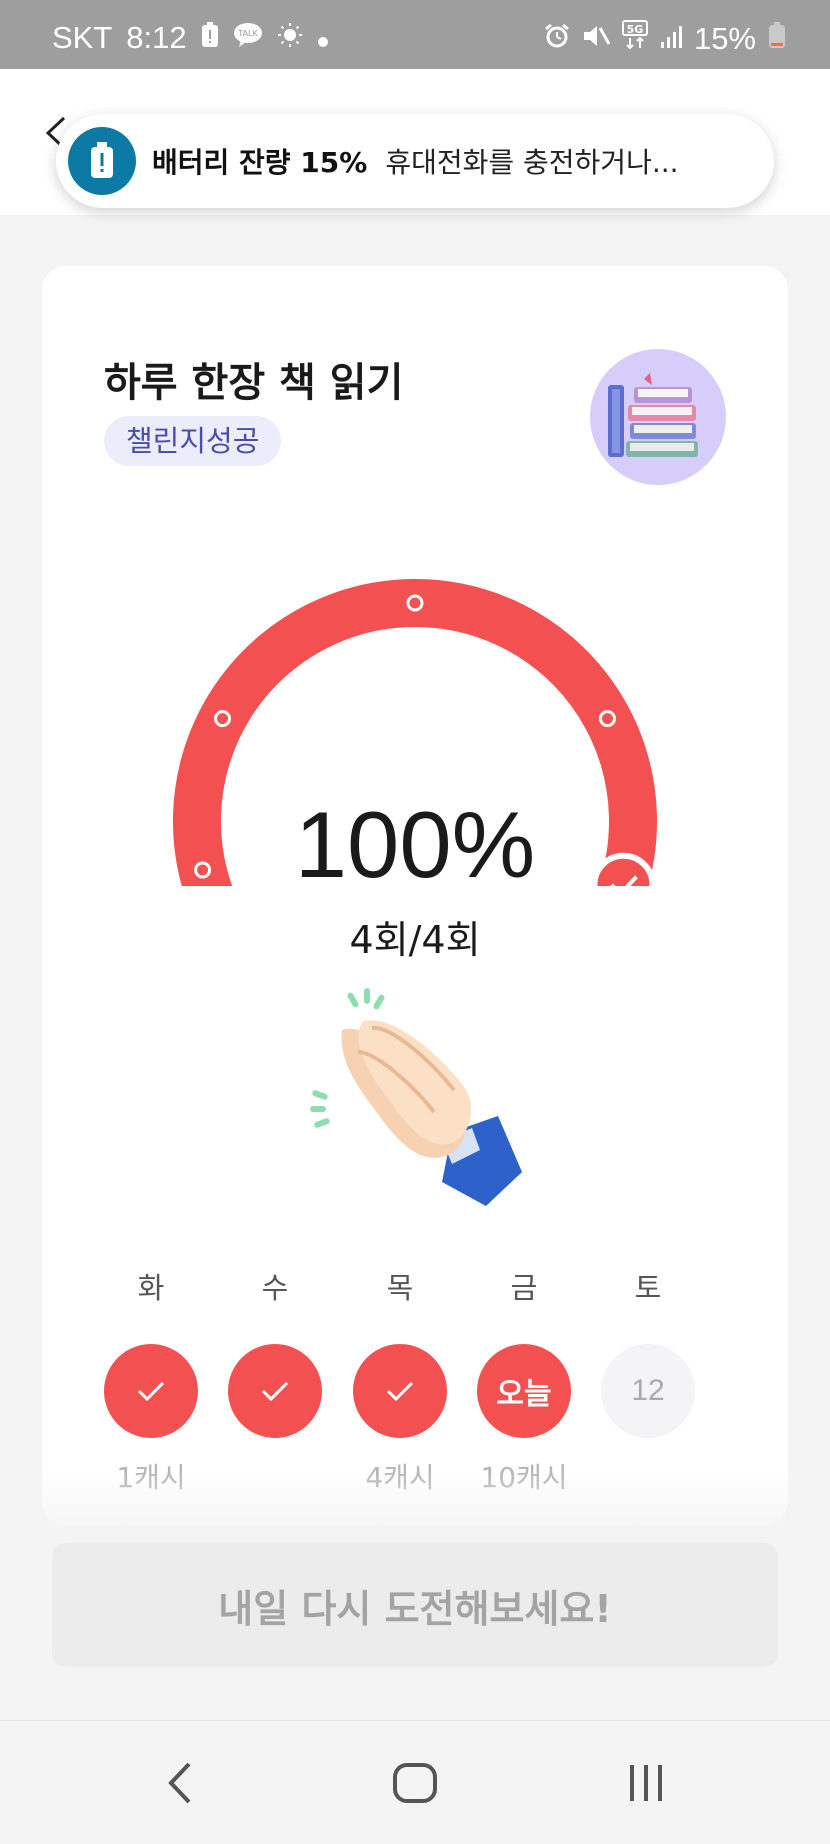 The width and height of the screenshot is (830, 1844). I want to click on nav-home-icon, so click(415, 1782).